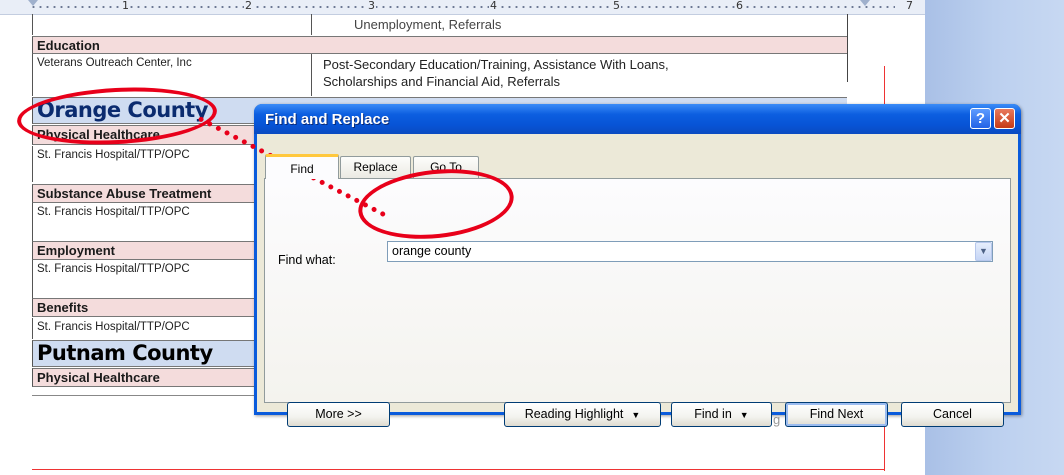 This screenshot has height=475, width=1064. I want to click on table-border, so click(847, 48).